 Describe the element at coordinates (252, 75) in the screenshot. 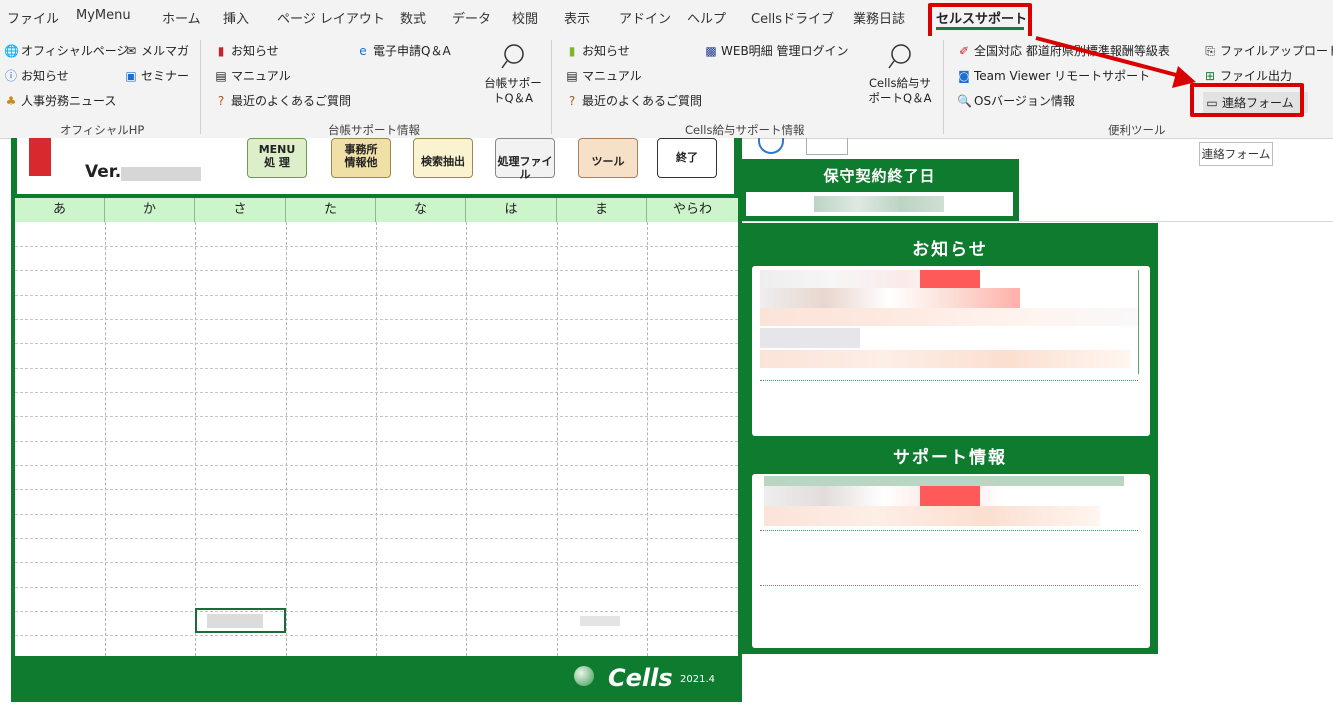

I see `daicho-manual-button: ▤ マニュアル` at that location.